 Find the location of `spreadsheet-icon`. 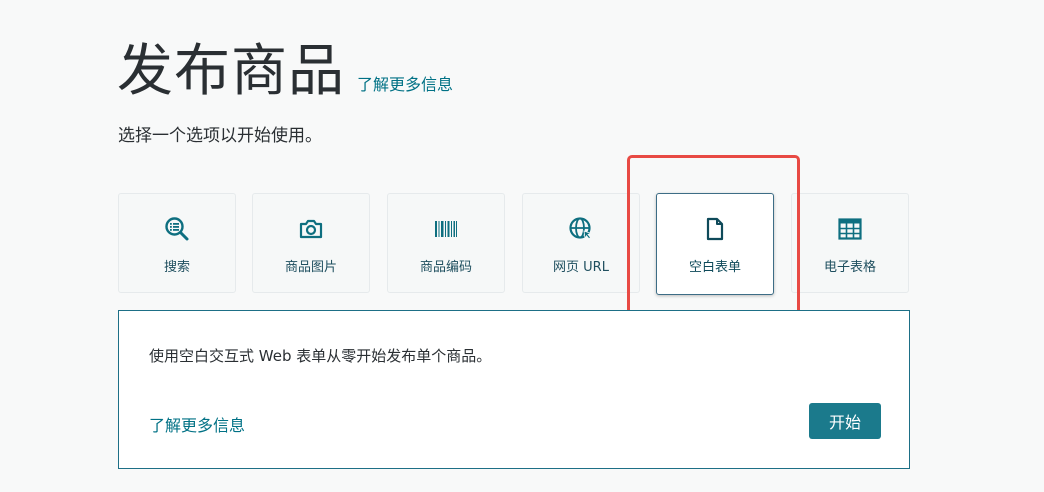

spreadsheet-icon is located at coordinates (850, 229).